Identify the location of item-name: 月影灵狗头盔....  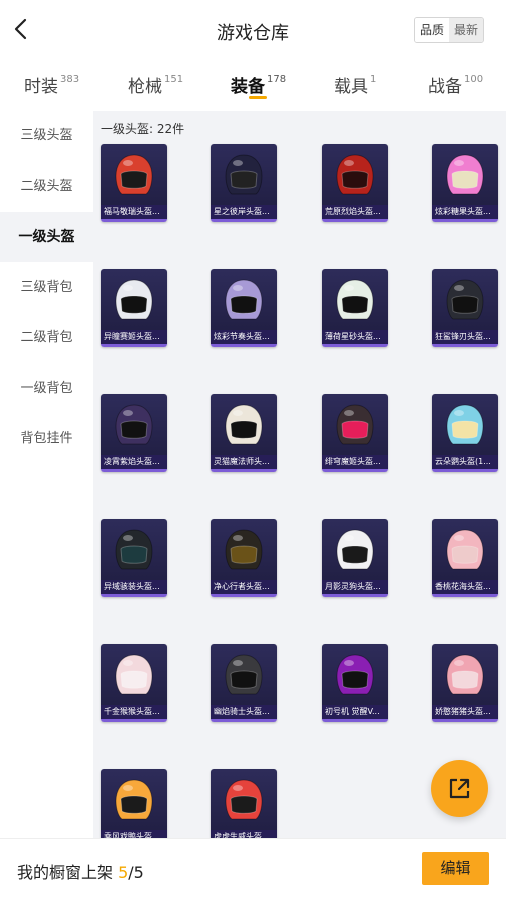
(355, 587).